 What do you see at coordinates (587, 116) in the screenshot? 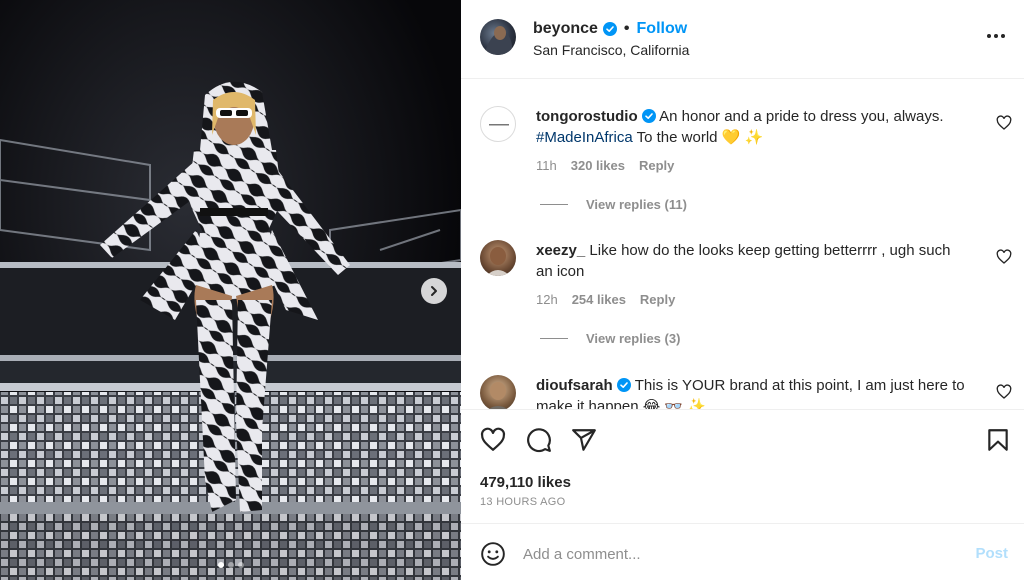
I see `commenter-username: tongorostudio` at bounding box center [587, 116].